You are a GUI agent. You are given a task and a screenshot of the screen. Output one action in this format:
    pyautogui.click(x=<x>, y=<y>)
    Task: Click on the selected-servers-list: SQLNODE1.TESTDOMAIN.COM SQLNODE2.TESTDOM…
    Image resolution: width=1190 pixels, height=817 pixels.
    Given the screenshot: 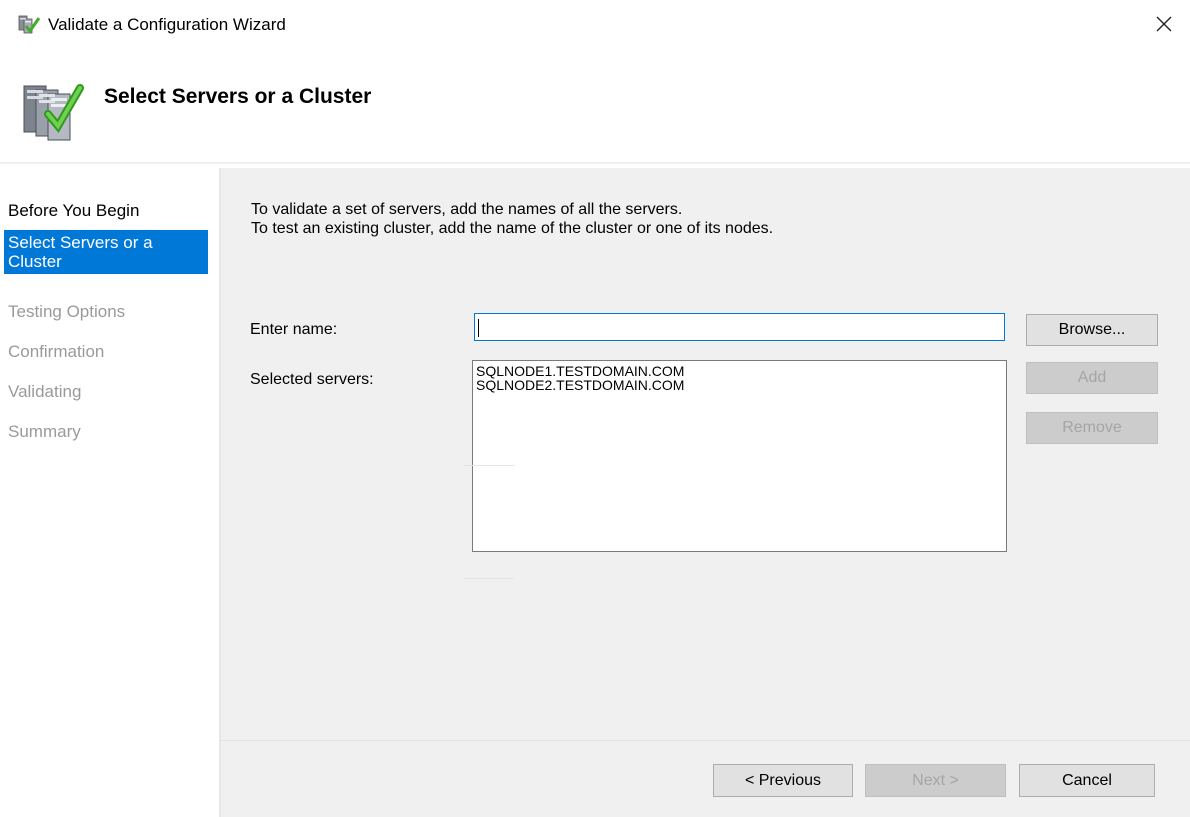 What is the action you would take?
    pyautogui.click(x=739, y=456)
    